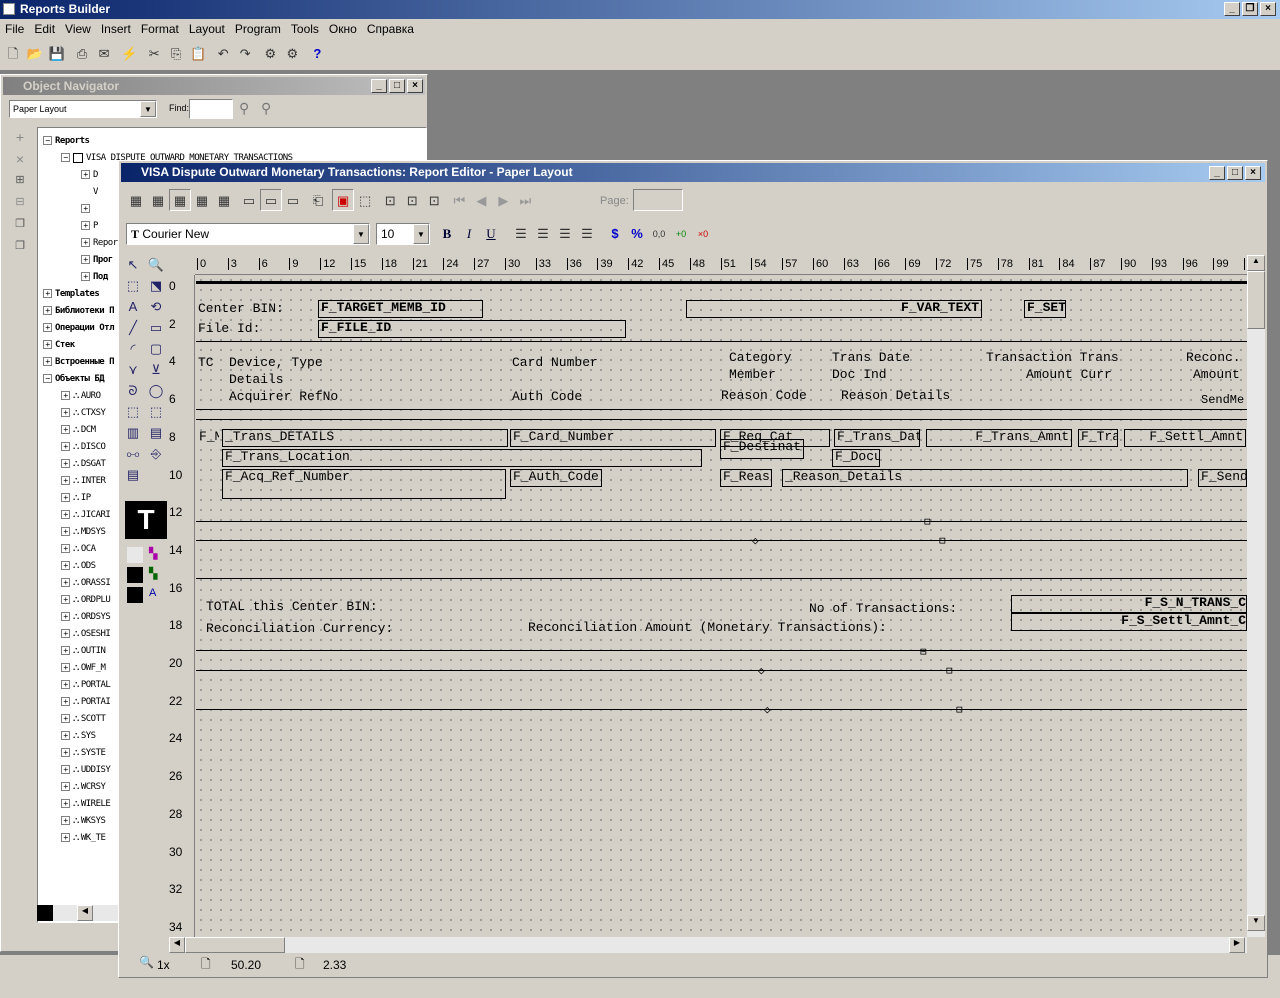 This screenshot has width=1280, height=998. I want to click on field-docu: F_Docu, so click(856, 458).